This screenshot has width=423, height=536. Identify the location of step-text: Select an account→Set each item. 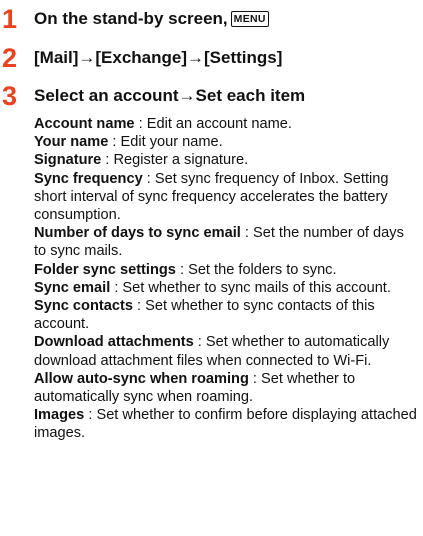
(170, 95).